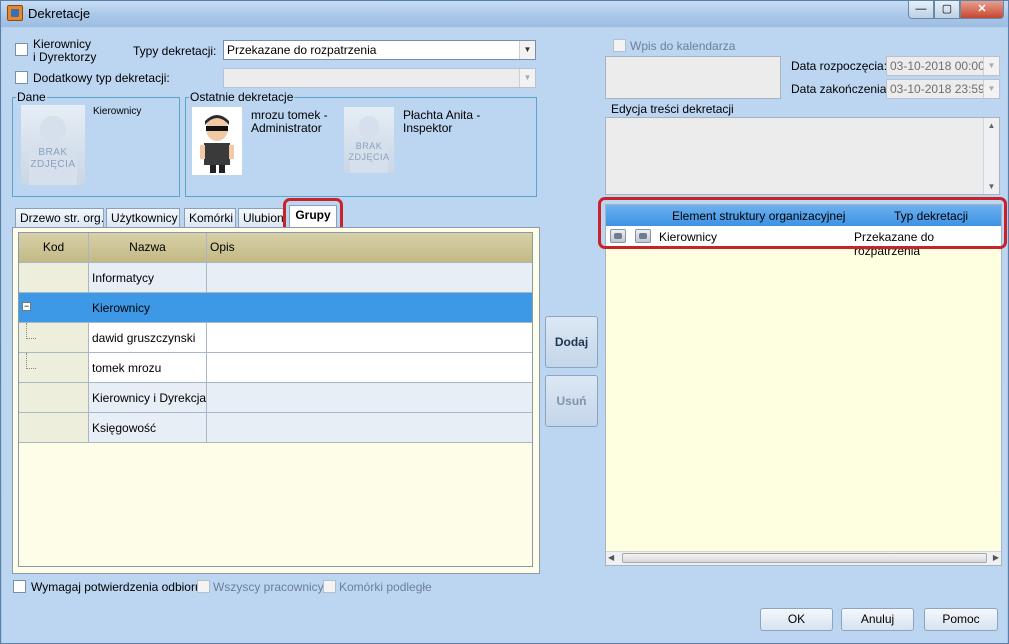 Image resolution: width=1009 pixels, height=644 pixels. What do you see at coordinates (802, 223) in the screenshot?
I see `highlight-ring` at bounding box center [802, 223].